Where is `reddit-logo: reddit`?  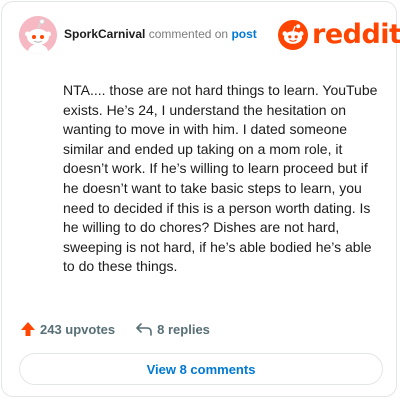
reddit-logo: reddit is located at coordinates (339, 35).